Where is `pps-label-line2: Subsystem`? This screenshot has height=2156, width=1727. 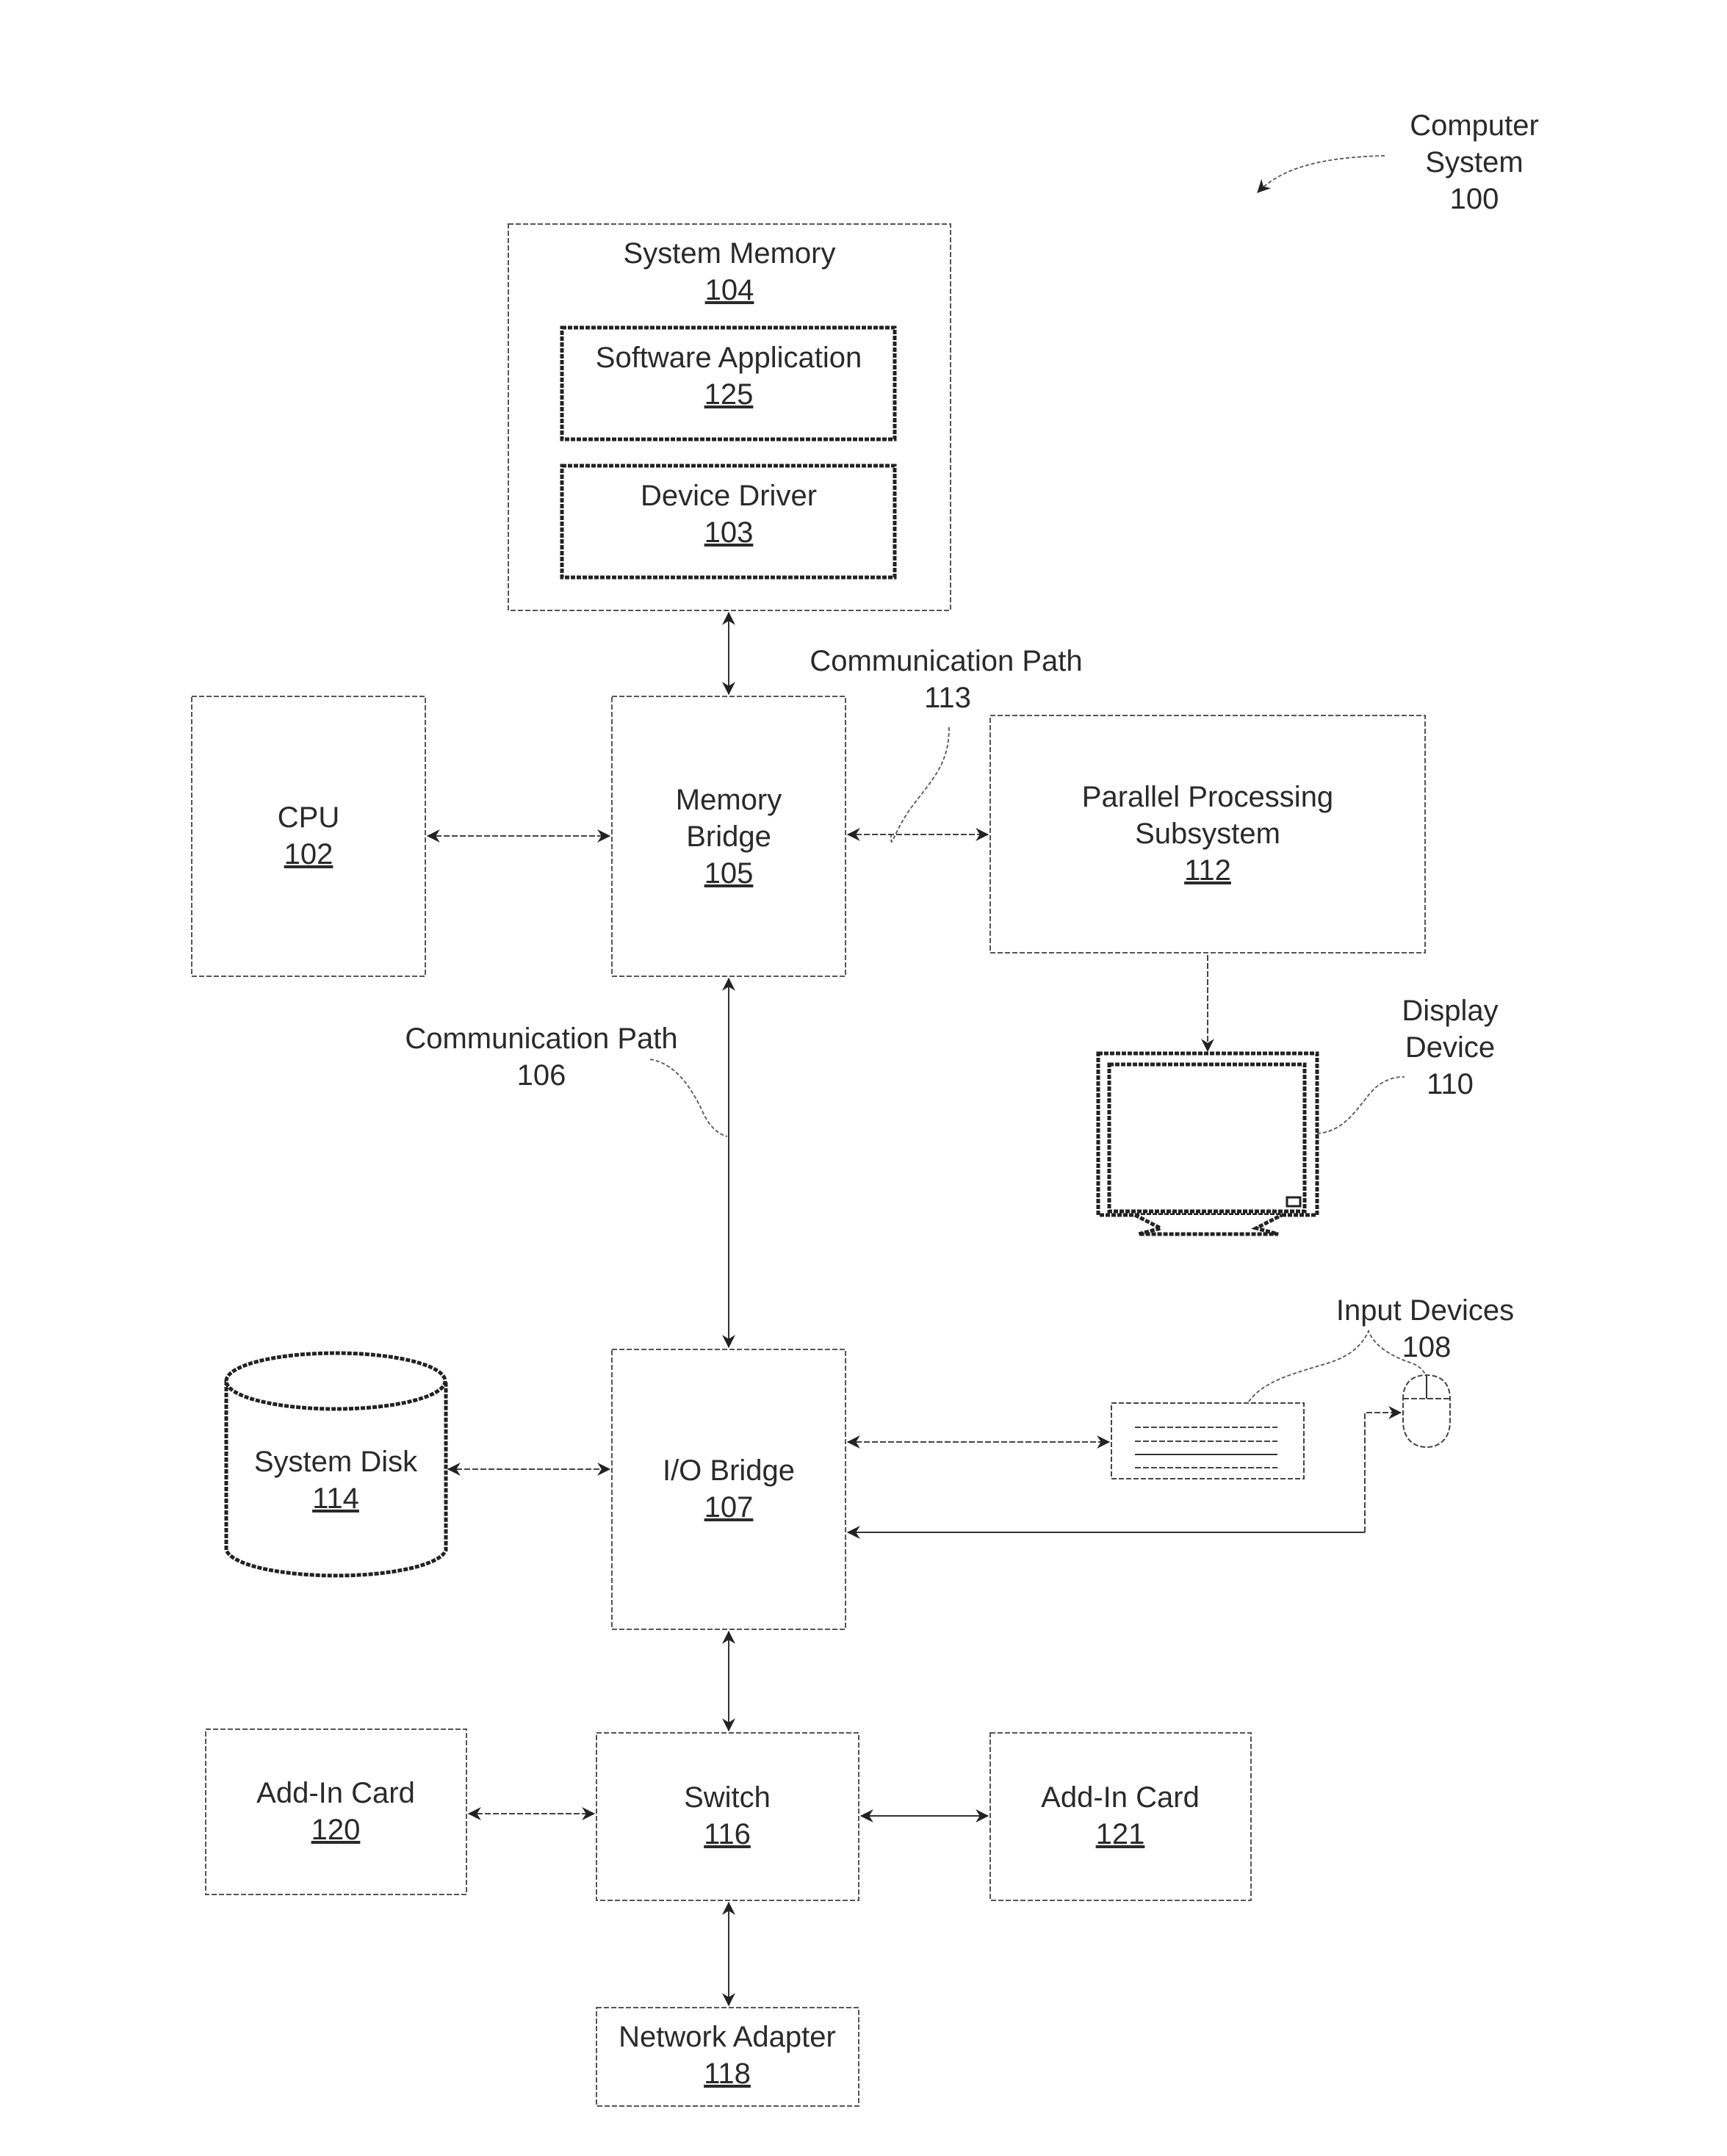 pps-label-line2: Subsystem is located at coordinates (1207, 834).